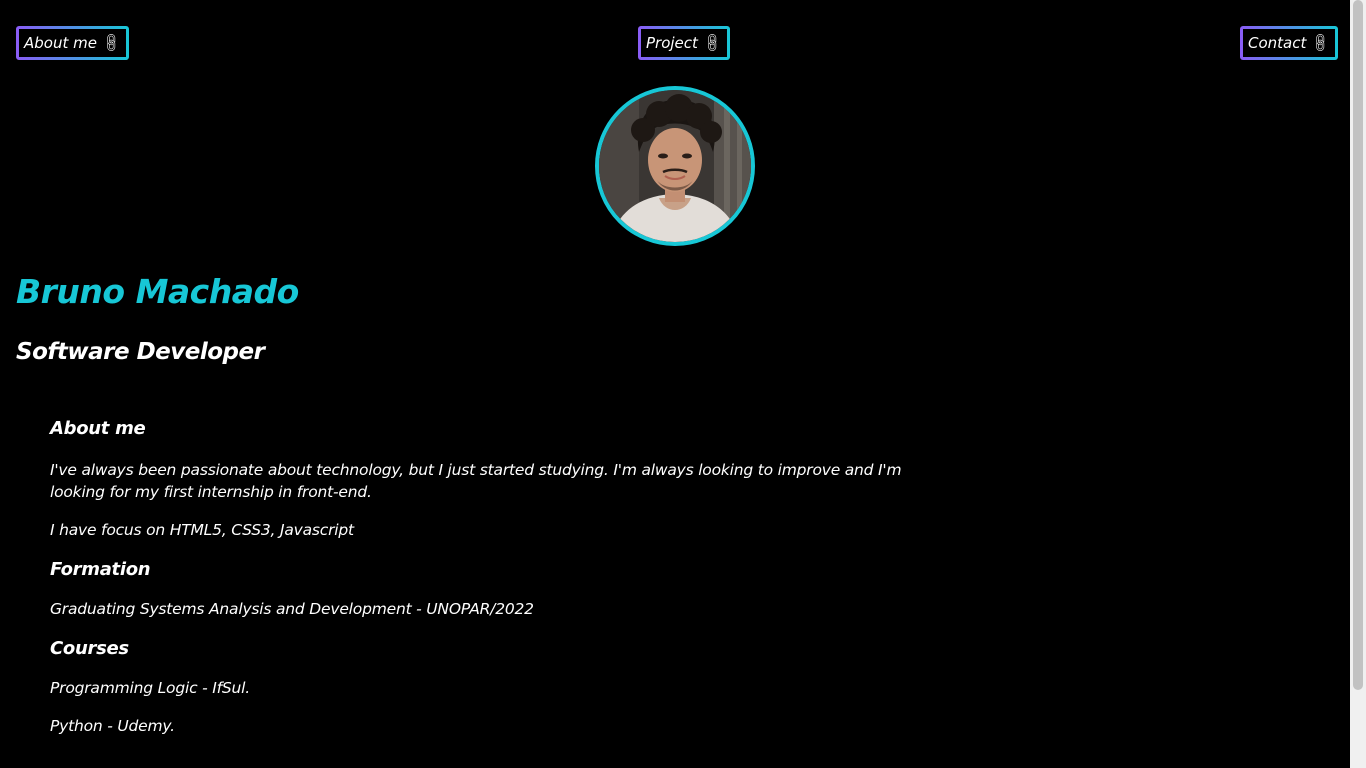 Image resolution: width=1366 pixels, height=768 pixels. What do you see at coordinates (1277, 43) in the screenshot?
I see `nav-contact-label: Contact` at bounding box center [1277, 43].